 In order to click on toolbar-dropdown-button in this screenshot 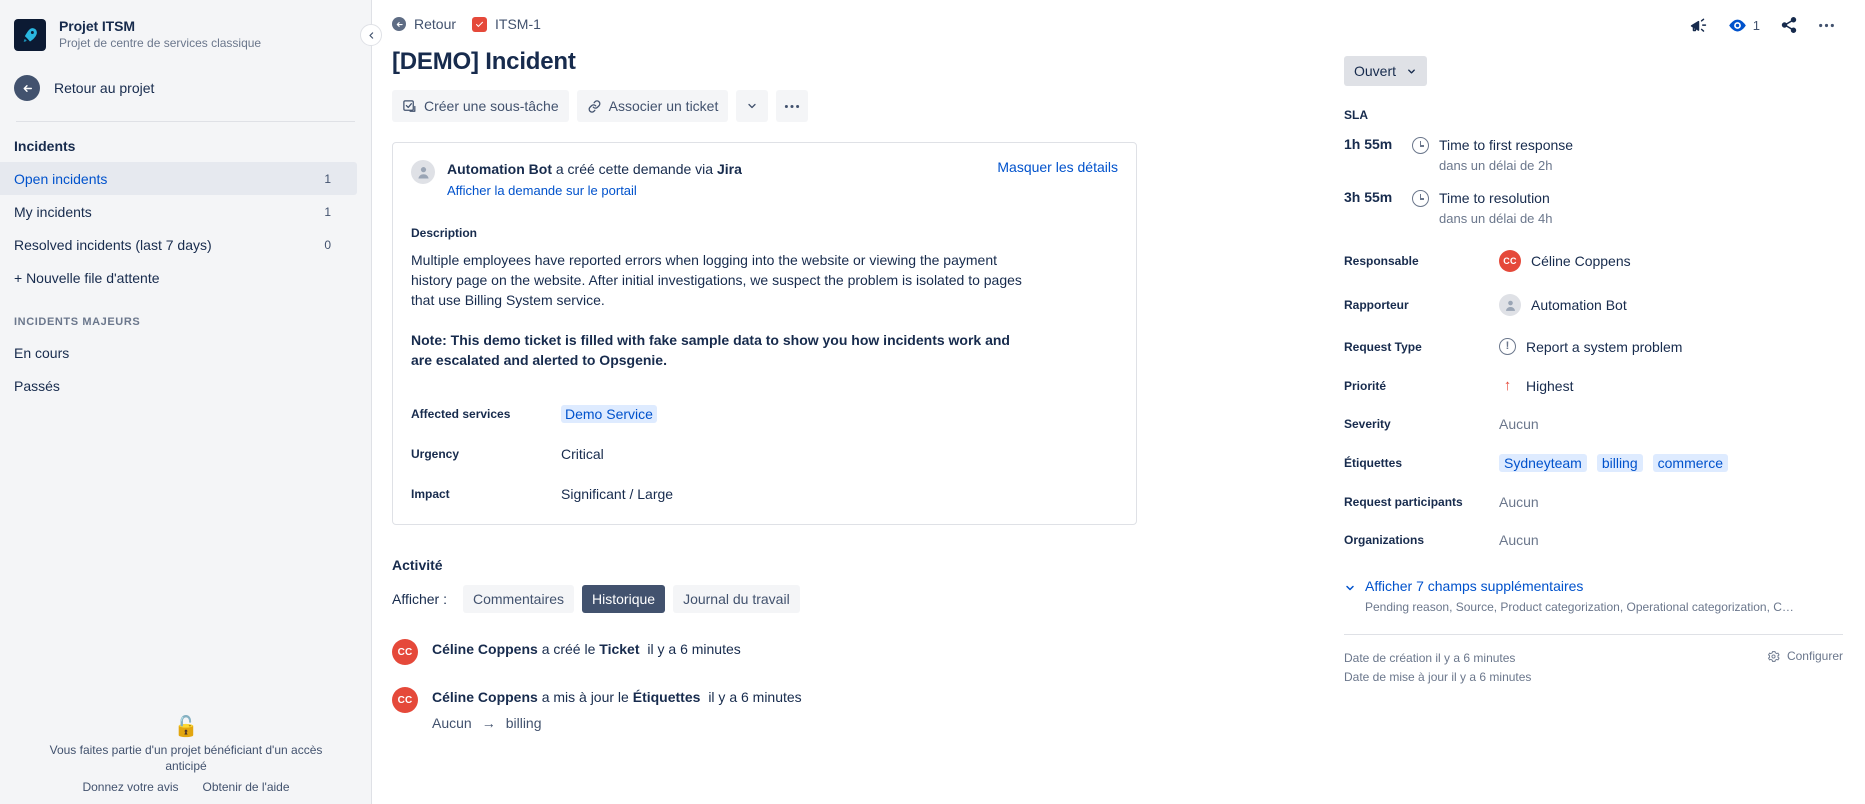, I will do `click(752, 106)`.